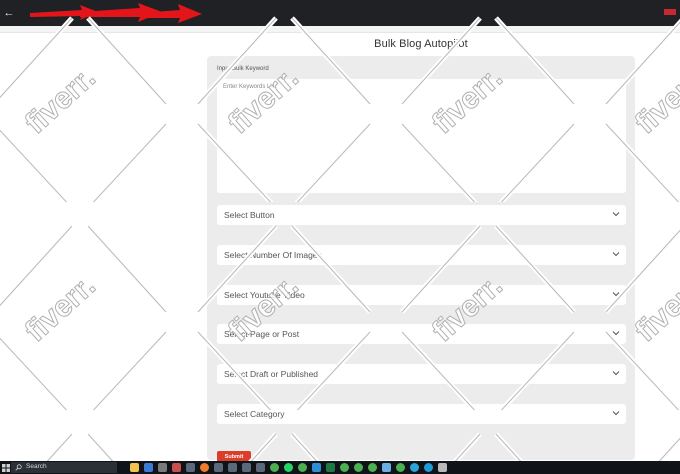  Describe the element at coordinates (176, 467) in the screenshot. I see `media-icon` at that location.